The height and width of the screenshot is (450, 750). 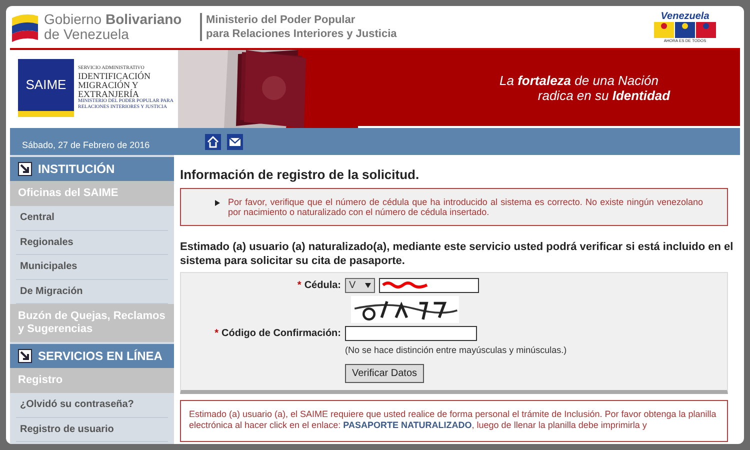 I want to click on hint-text: (No se hace distinción entre mayúsculas y minúsculas.), so click(x=456, y=350).